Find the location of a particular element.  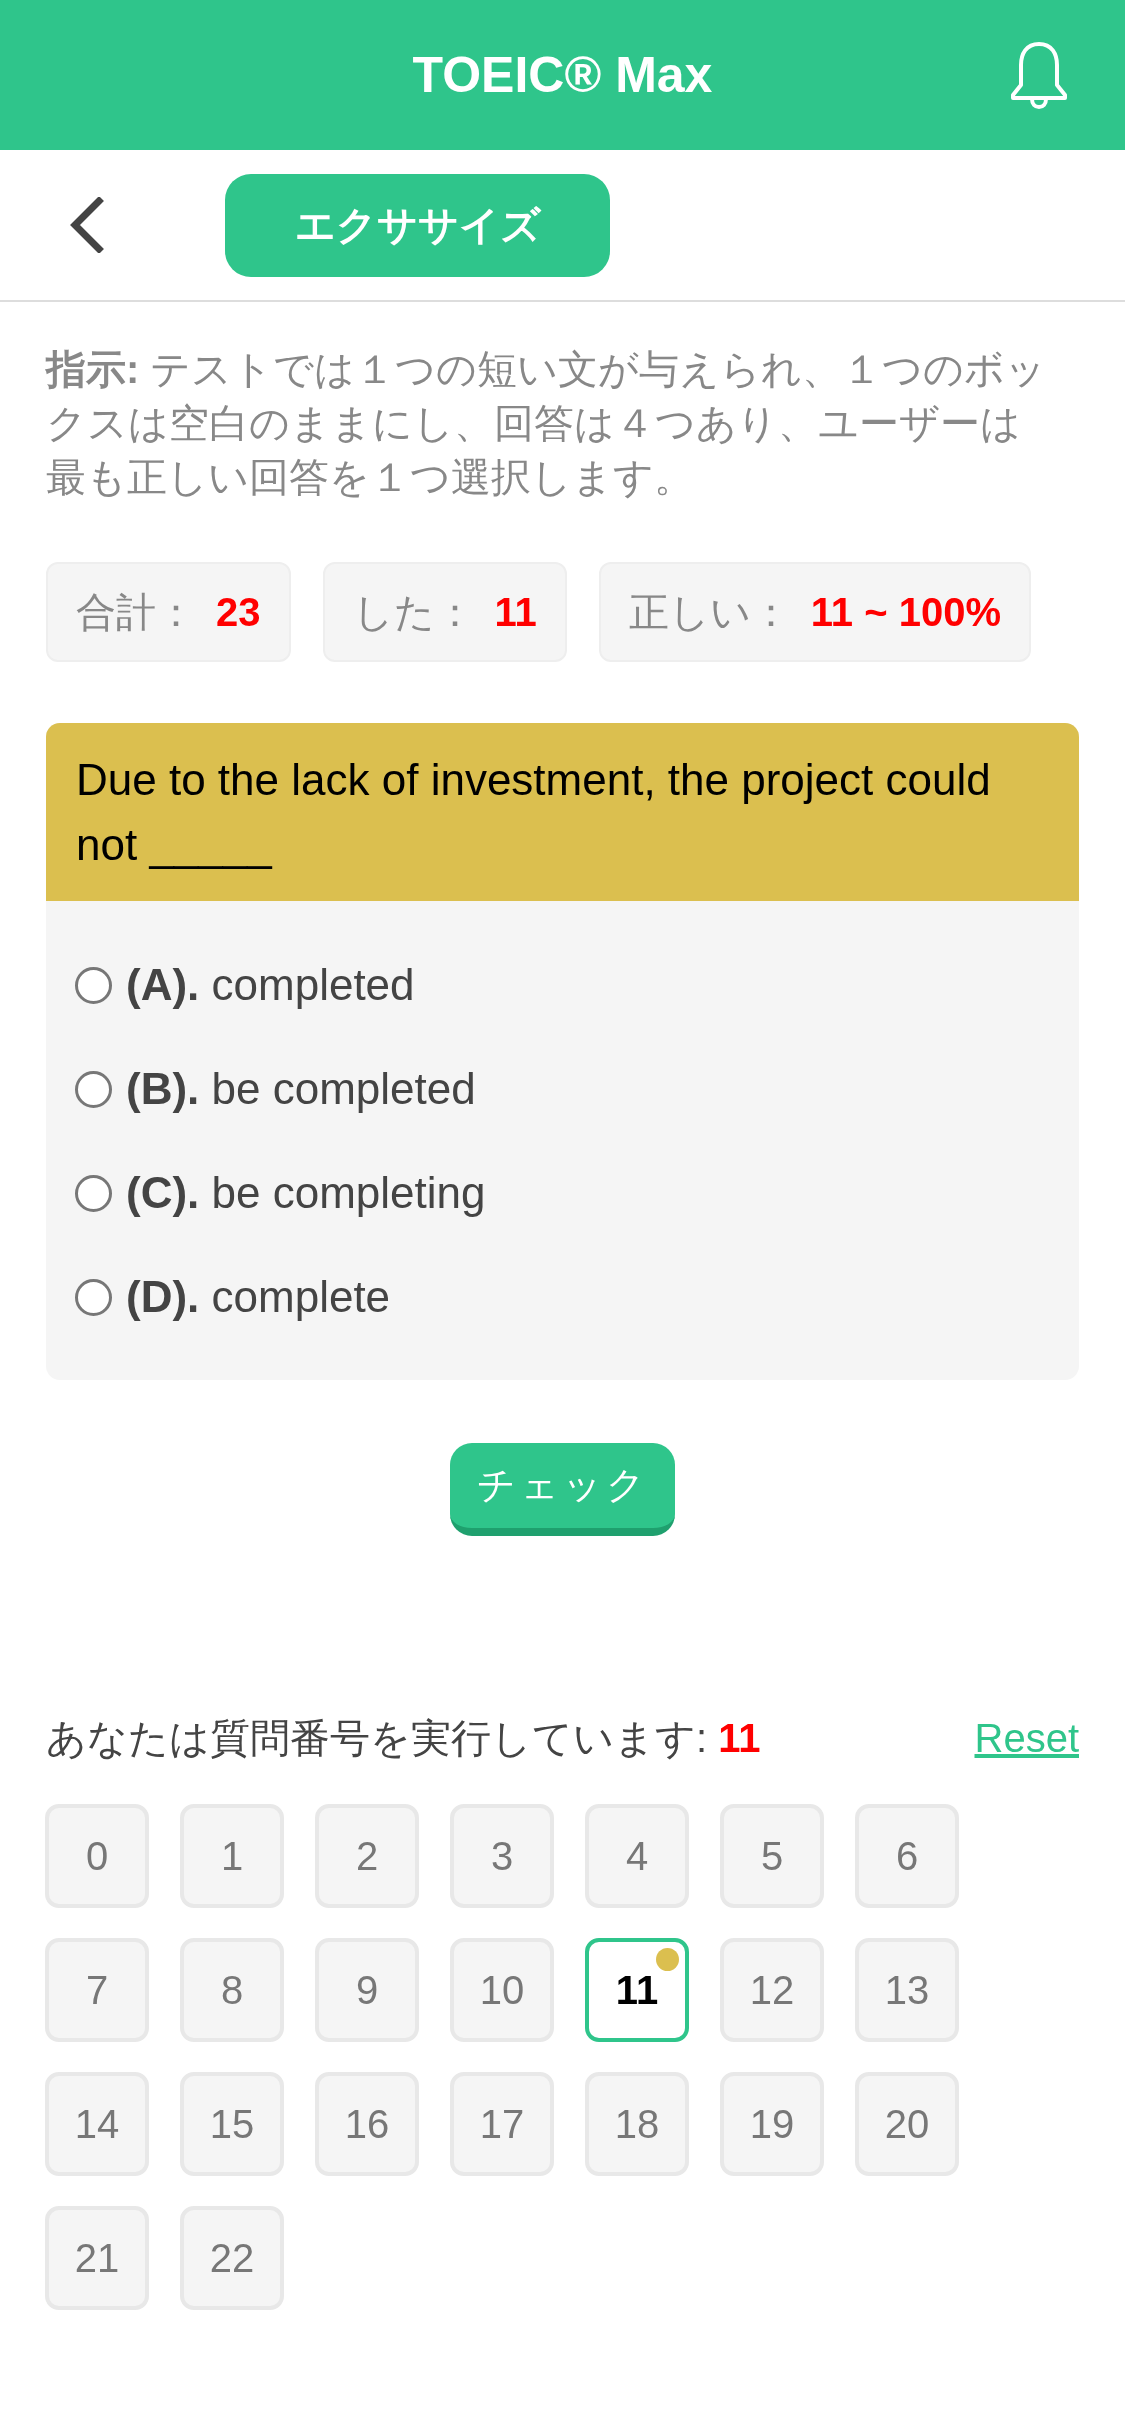

question-number-button: 3 is located at coordinates (502, 1856).